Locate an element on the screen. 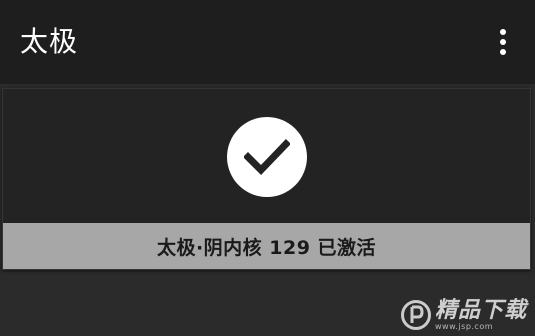  check-circle-icon is located at coordinates (267, 157).